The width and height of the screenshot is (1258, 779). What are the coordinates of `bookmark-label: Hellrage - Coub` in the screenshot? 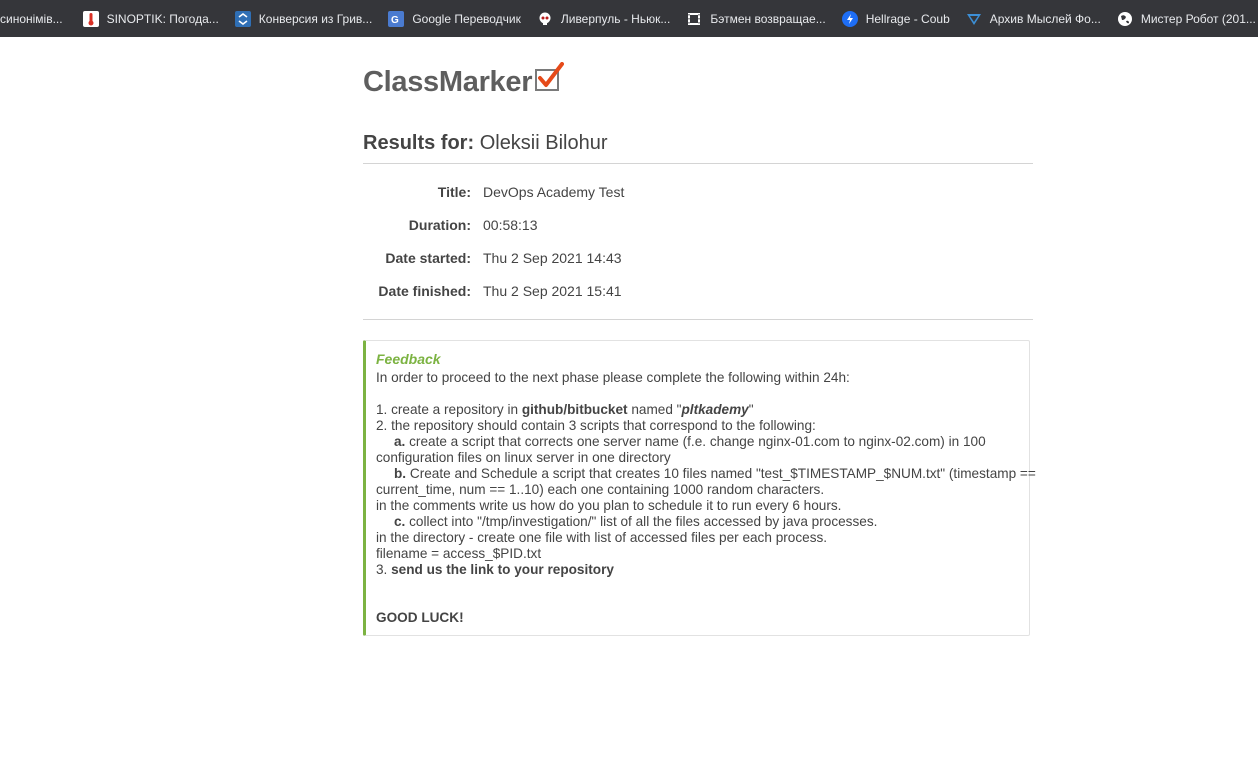 It's located at (907, 18).